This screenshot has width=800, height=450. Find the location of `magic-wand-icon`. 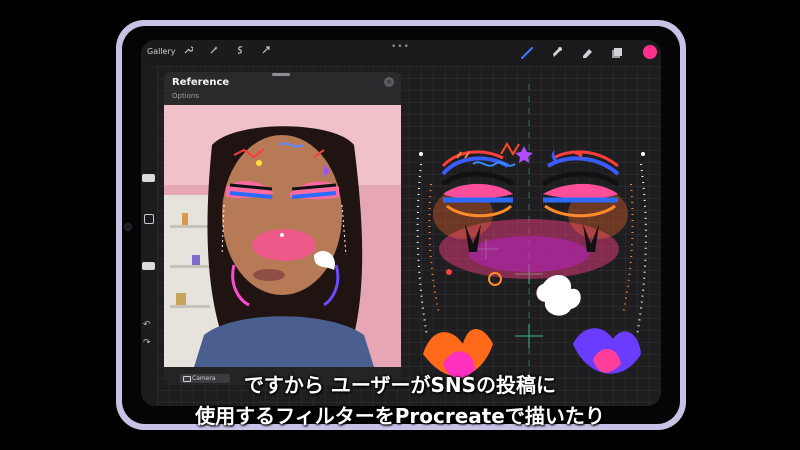

magic-wand-icon is located at coordinates (214, 52).